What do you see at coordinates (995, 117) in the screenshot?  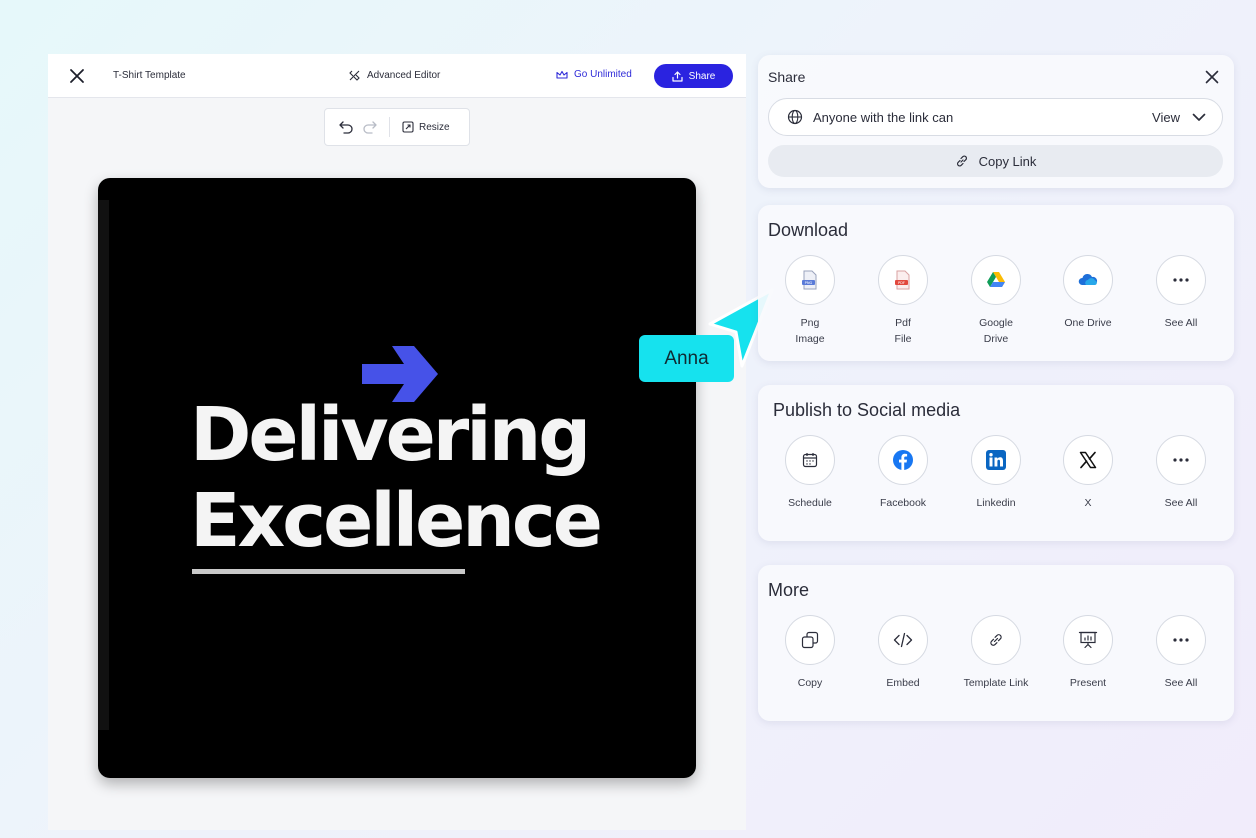 I see `link-access-select: Anyone with the link can View` at bounding box center [995, 117].